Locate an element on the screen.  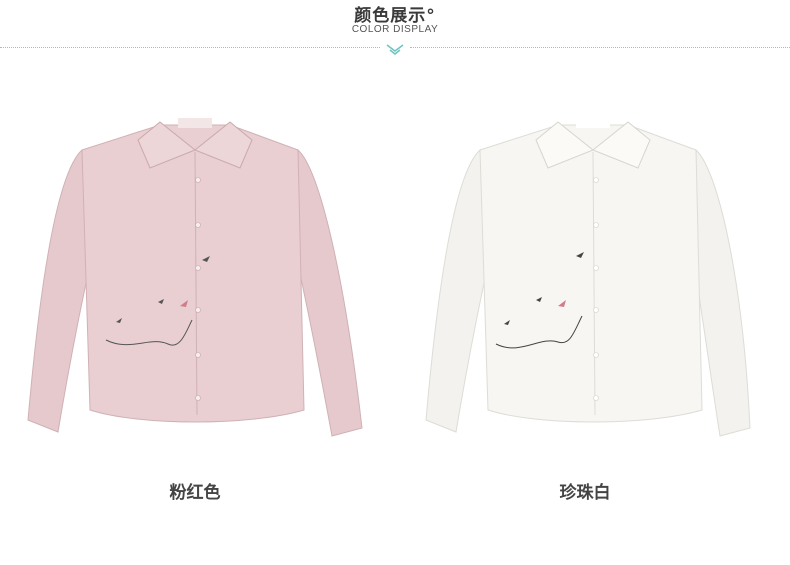
divider-left is located at coordinates (190, 47).